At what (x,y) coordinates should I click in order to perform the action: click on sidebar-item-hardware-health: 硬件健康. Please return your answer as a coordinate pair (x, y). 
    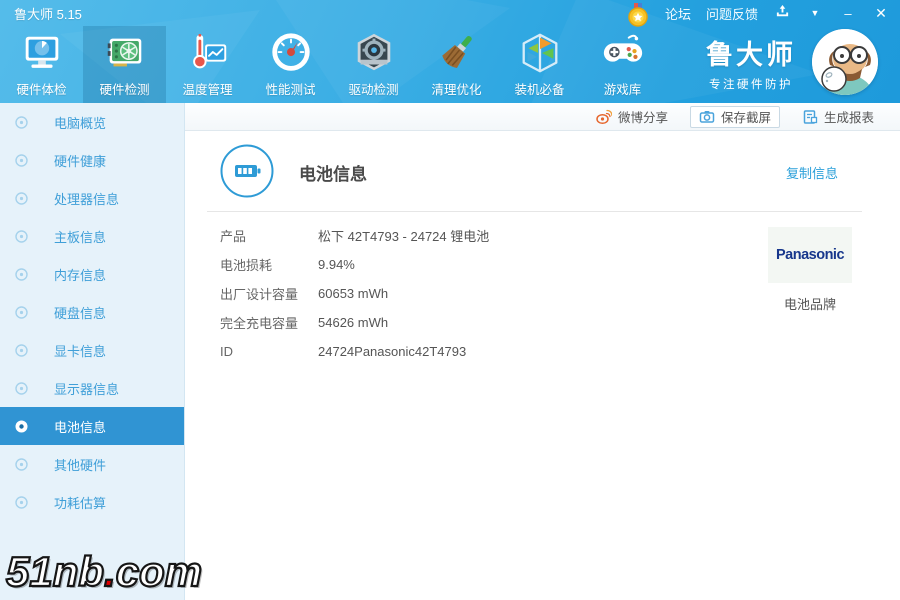
    Looking at the image, I should click on (92, 160).